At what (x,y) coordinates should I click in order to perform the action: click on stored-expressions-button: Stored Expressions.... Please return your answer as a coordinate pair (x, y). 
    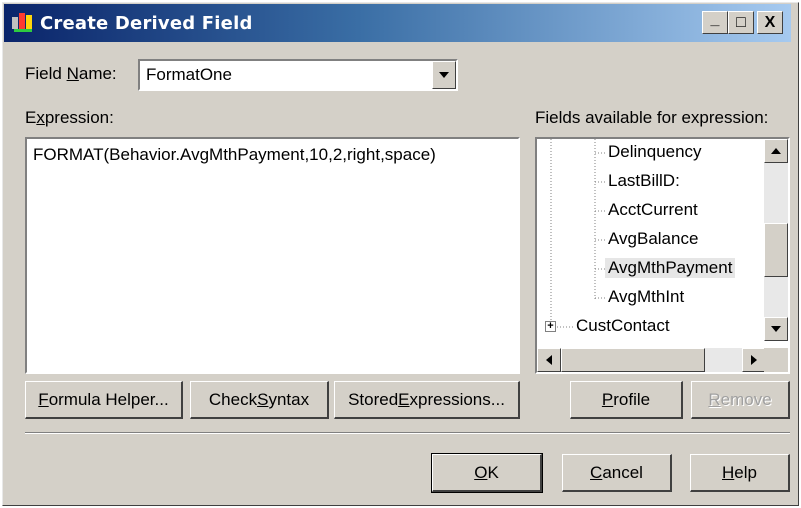
    Looking at the image, I should click on (427, 400).